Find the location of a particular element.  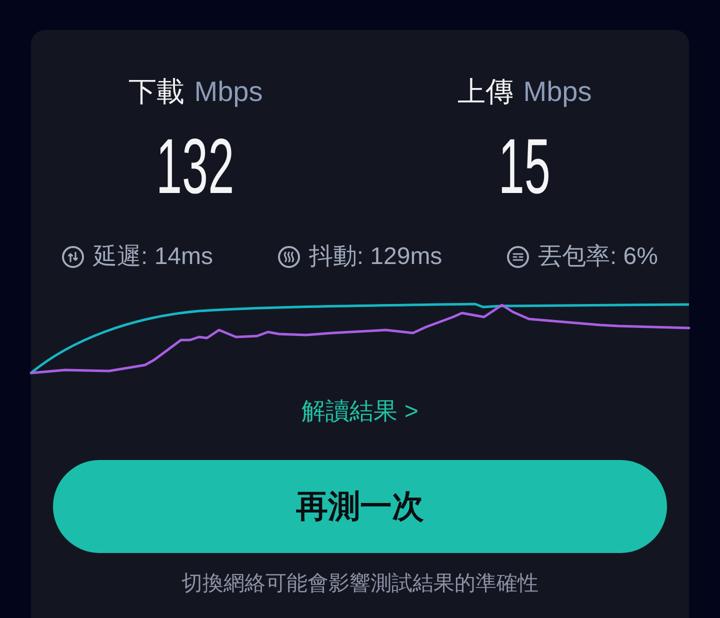

interpret-results-link: 解讀結果 > is located at coordinates (360, 412).